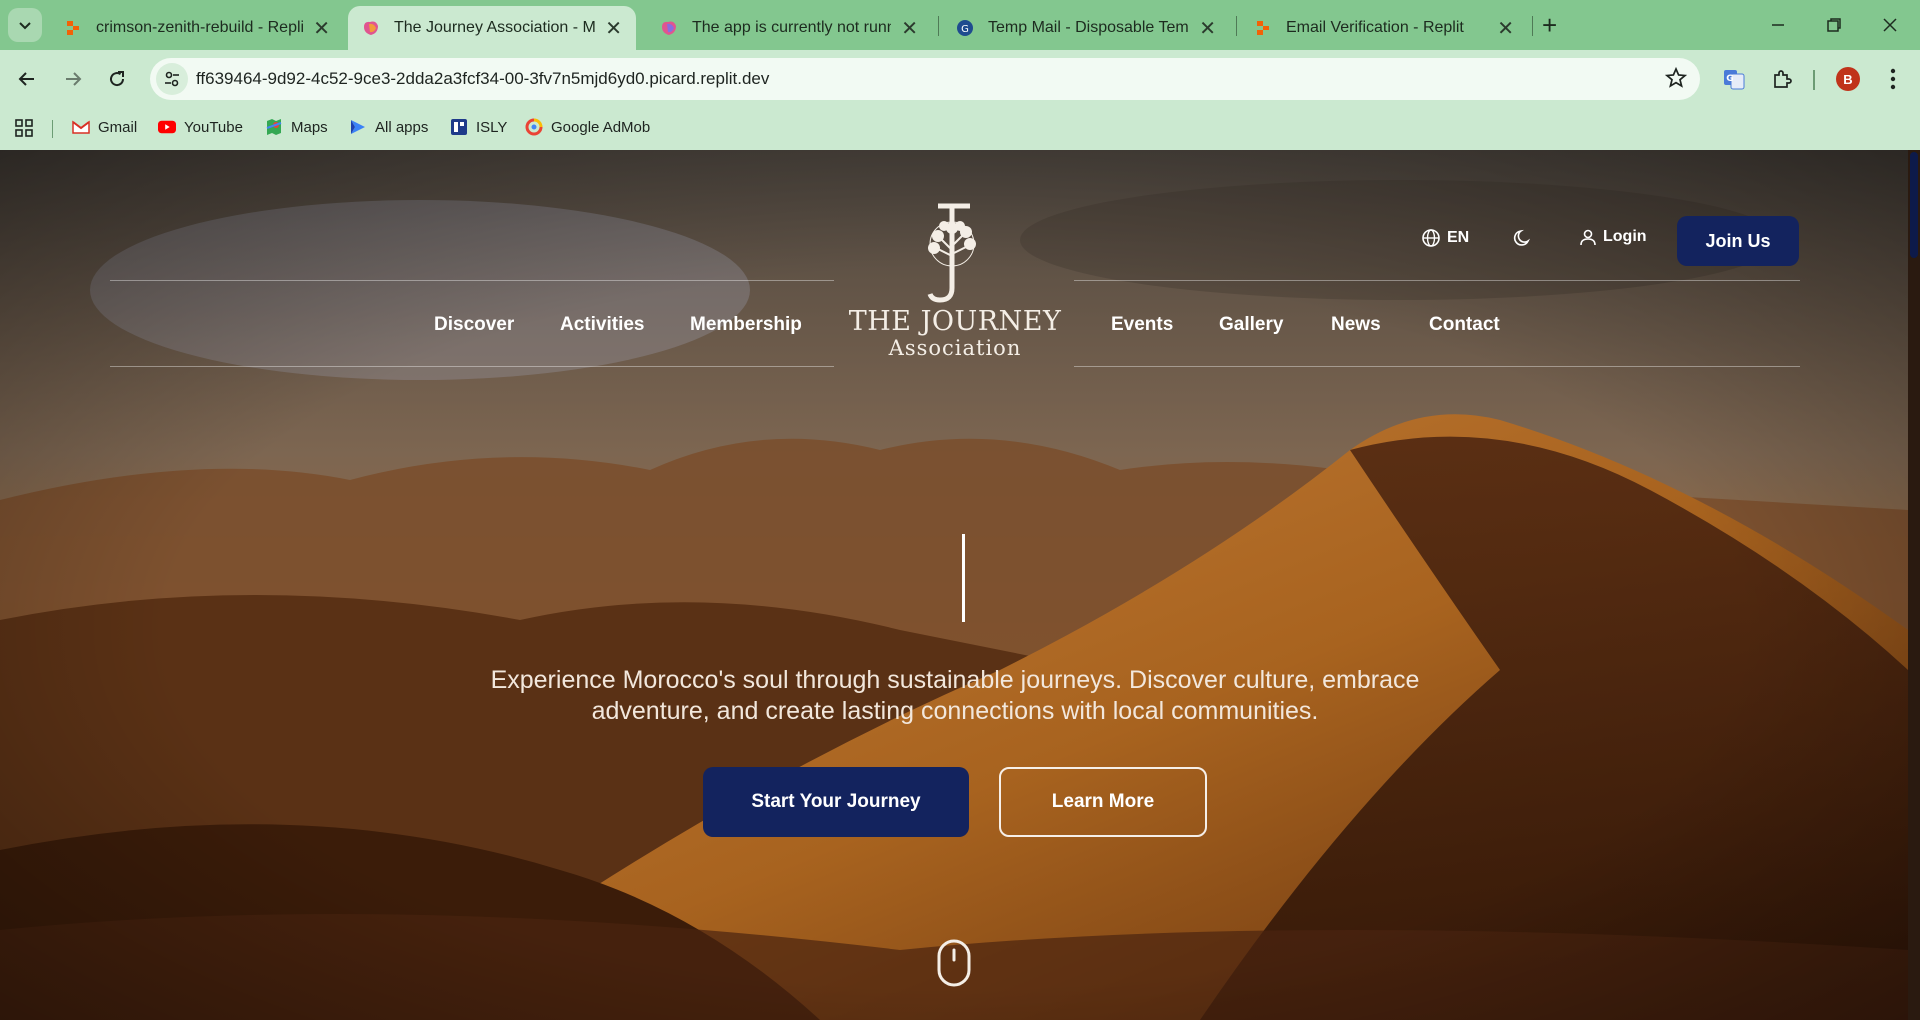  What do you see at coordinates (746, 325) in the screenshot?
I see `nav-membership: Membership` at bounding box center [746, 325].